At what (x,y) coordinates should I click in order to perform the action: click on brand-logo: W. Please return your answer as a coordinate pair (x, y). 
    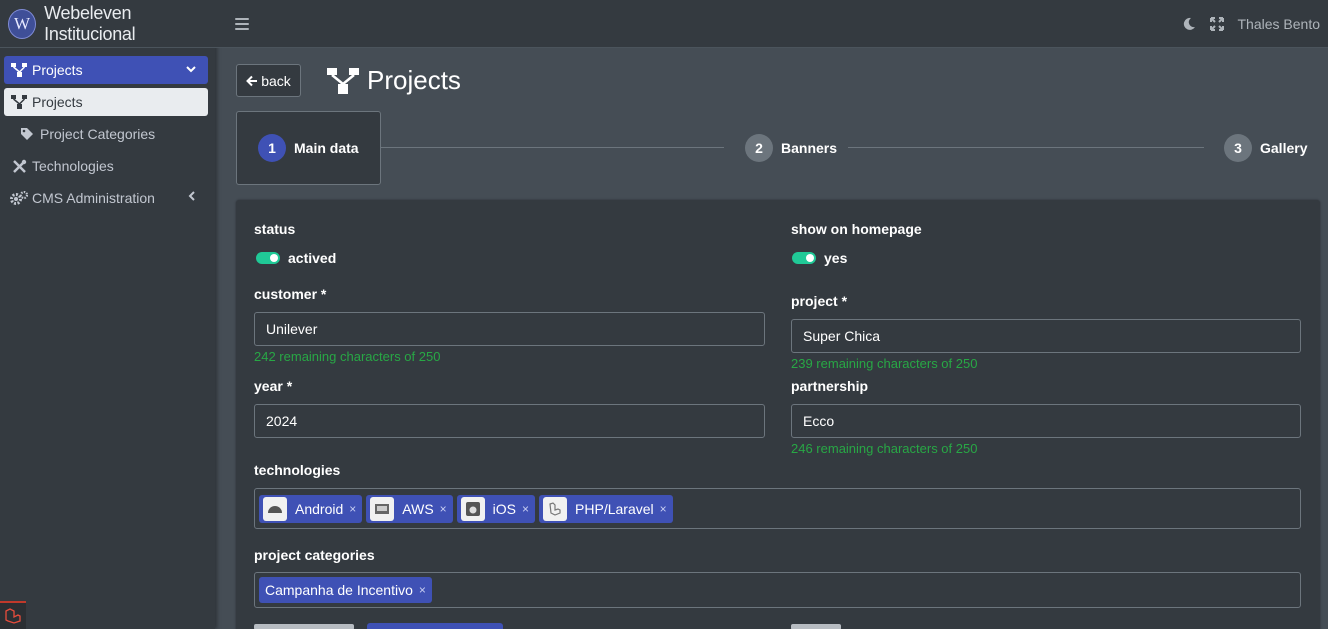
    Looking at the image, I should click on (22, 23).